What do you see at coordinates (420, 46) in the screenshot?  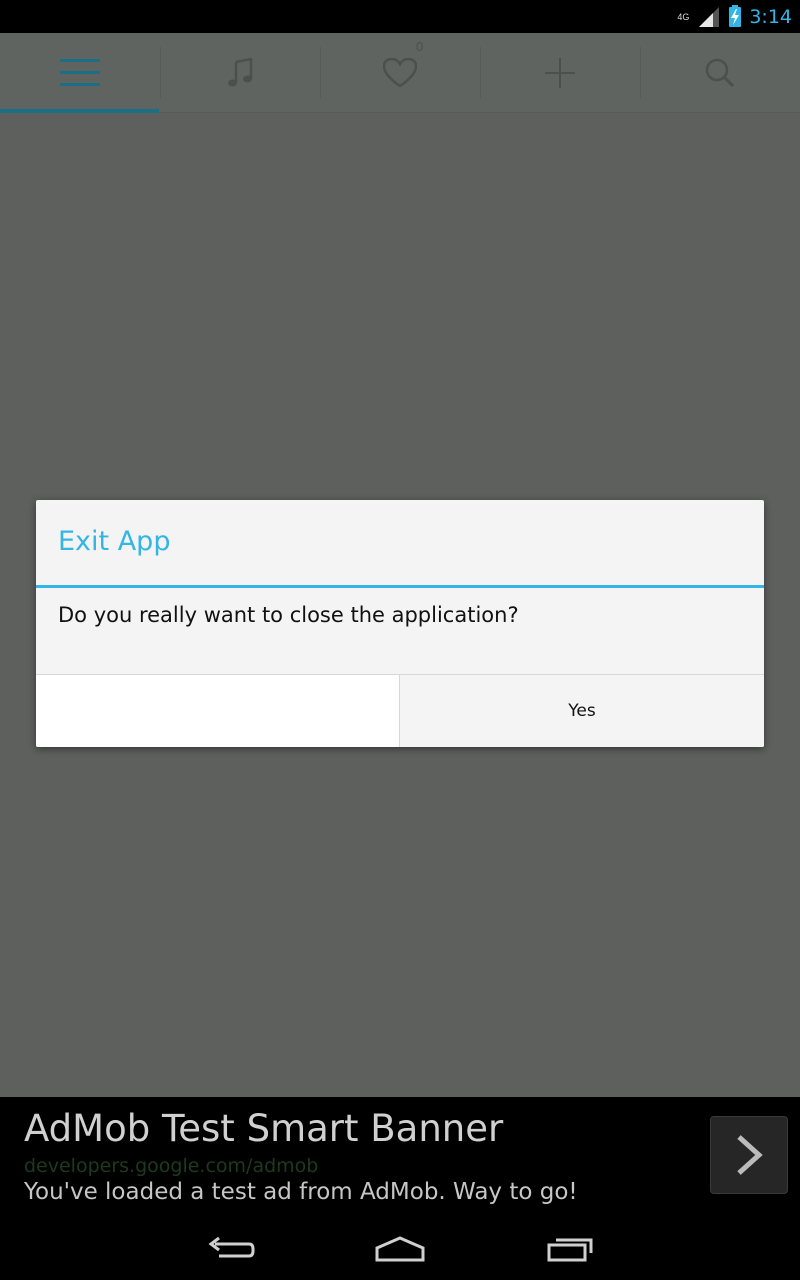 I see `favorites-count-badge: 0` at bounding box center [420, 46].